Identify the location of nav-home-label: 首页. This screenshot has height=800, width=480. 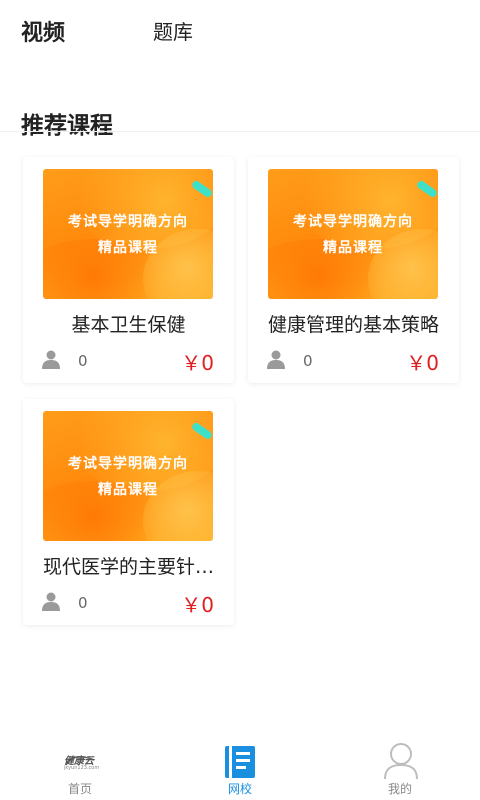
(79, 789).